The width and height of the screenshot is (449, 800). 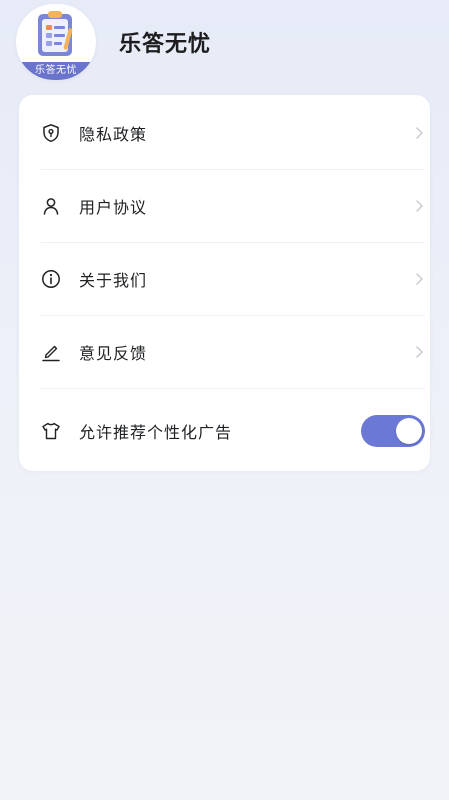 I want to click on menu-item-privacy-policy: 隐私政策, so click(x=233, y=133).